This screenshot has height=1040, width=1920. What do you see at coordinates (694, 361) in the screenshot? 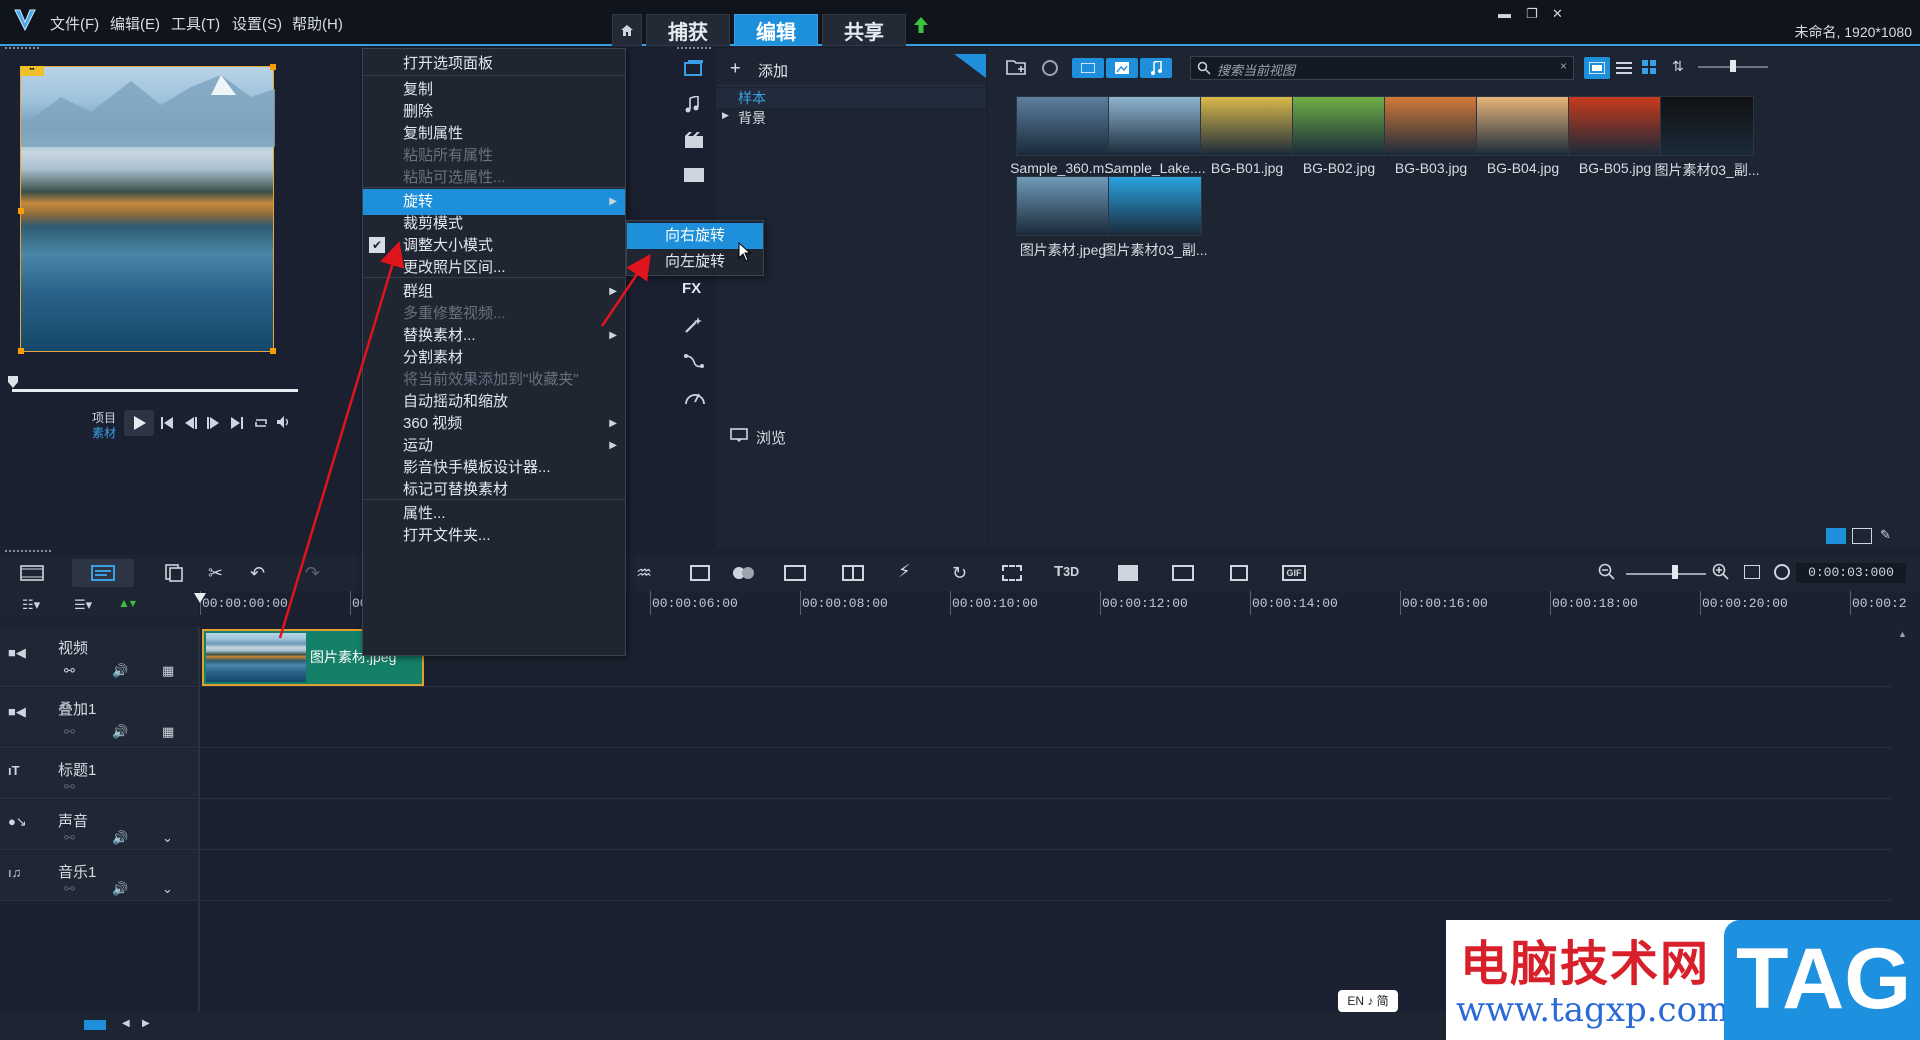
I see `path-icon` at bounding box center [694, 361].